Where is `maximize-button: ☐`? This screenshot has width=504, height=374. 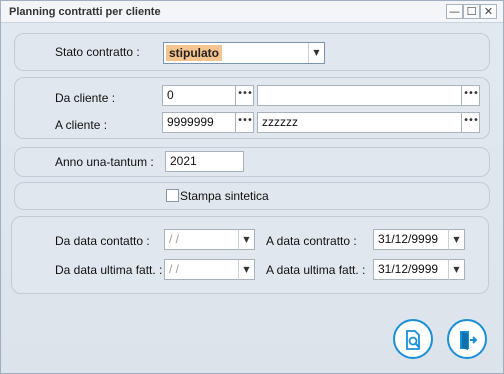
maximize-button: ☐ is located at coordinates (471, 11).